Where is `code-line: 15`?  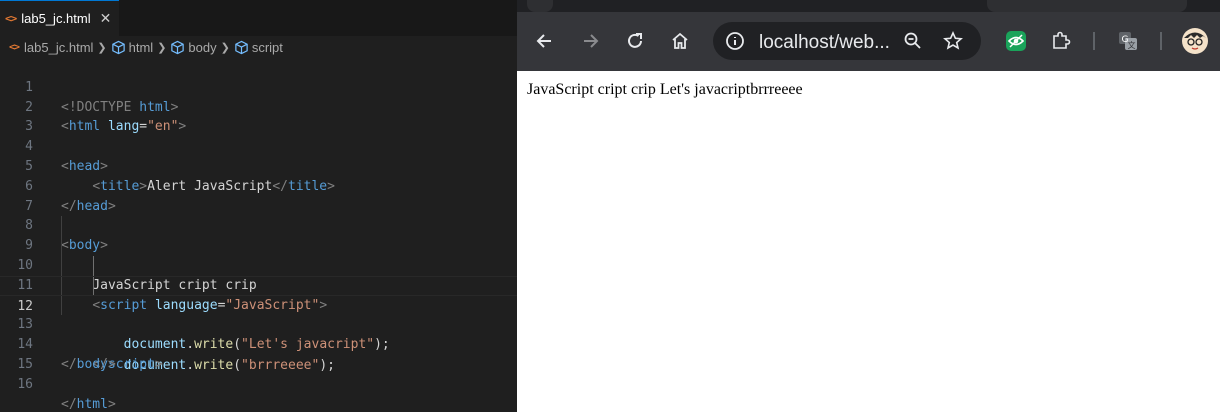
code-line: 15 is located at coordinates (258, 353).